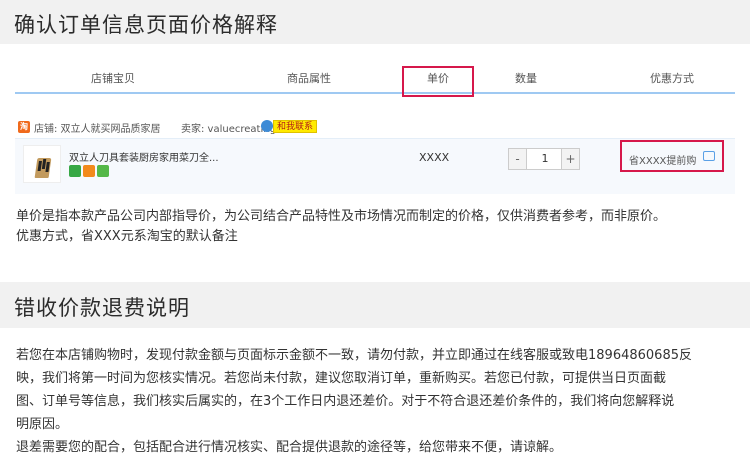 This screenshot has height=475, width=750. What do you see at coordinates (309, 78) in the screenshot?
I see `col-header-attributes: 商品属性` at bounding box center [309, 78].